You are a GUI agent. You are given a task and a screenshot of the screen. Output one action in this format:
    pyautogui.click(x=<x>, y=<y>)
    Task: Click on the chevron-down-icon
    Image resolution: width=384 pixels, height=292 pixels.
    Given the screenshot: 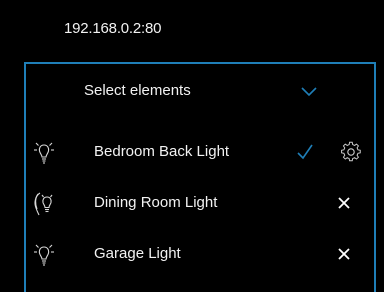 What is the action you would take?
    pyautogui.click(x=309, y=91)
    